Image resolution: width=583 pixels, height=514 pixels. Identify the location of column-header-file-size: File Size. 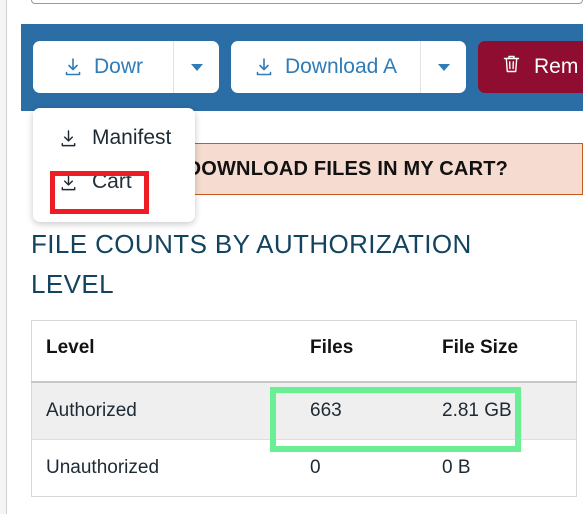
(502, 351).